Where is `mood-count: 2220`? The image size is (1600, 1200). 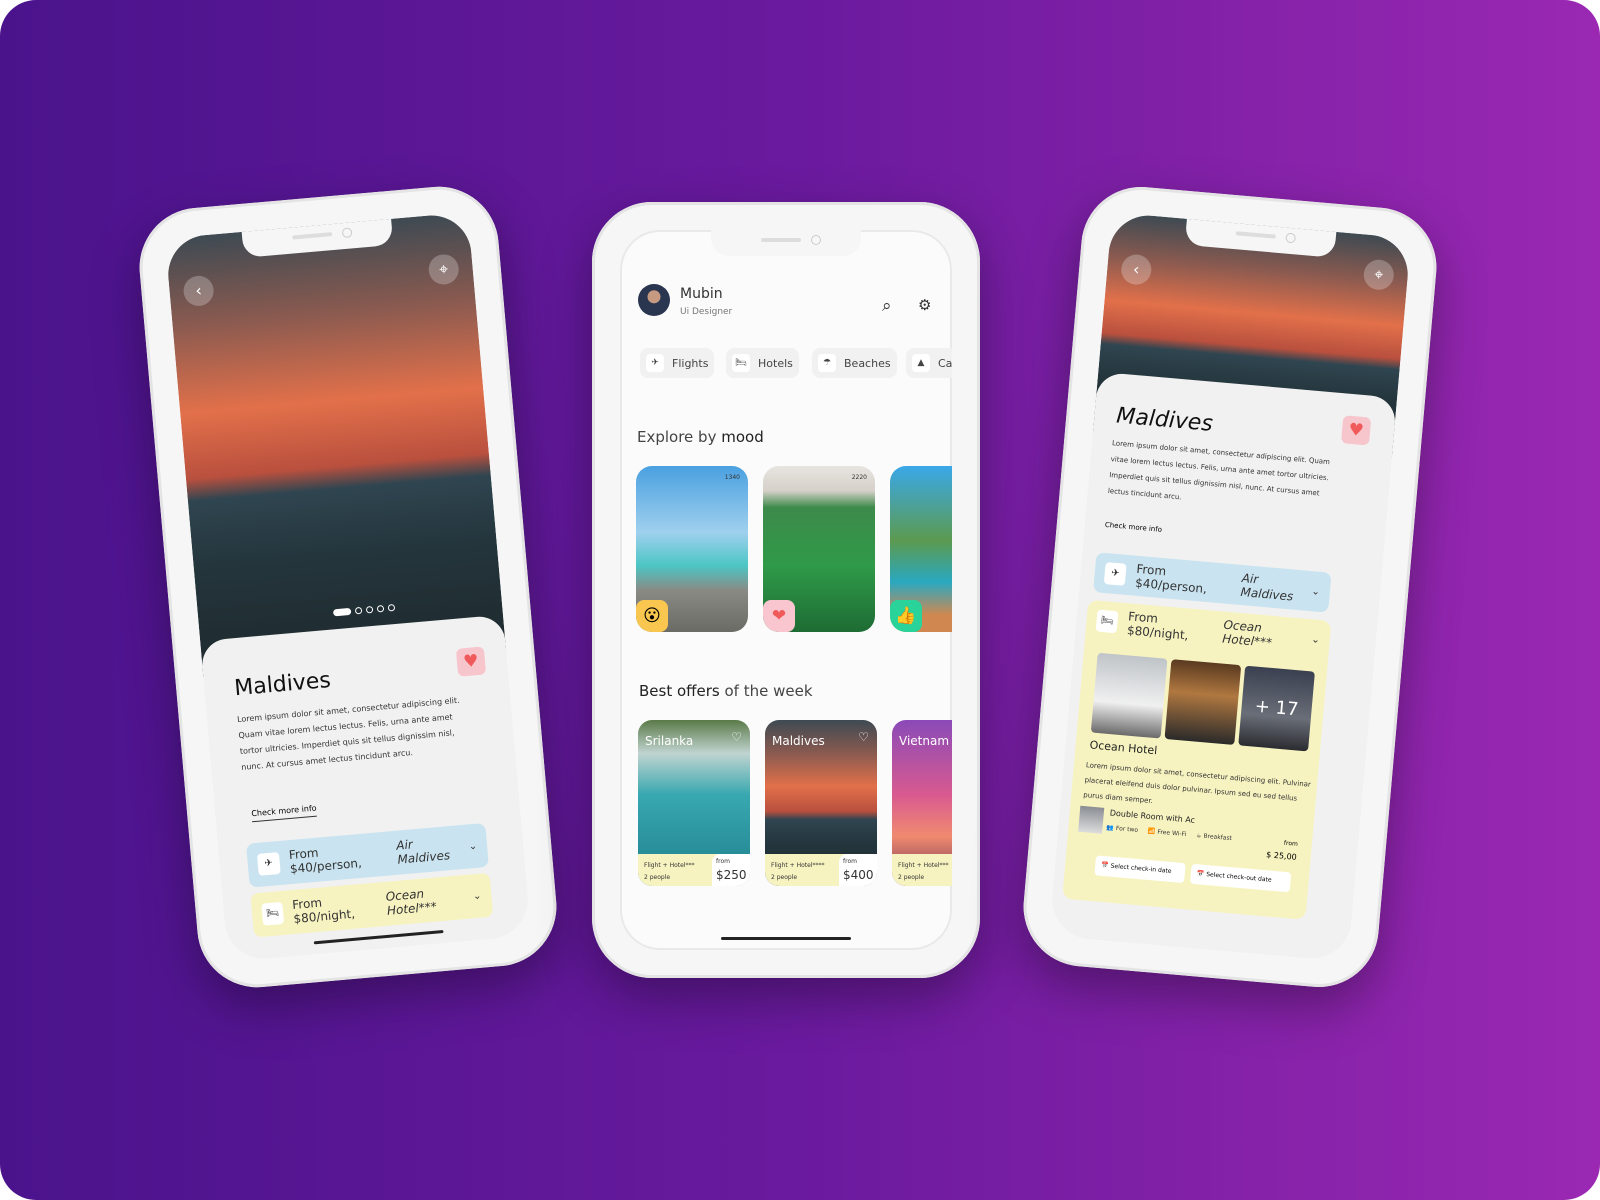
mood-count: 2220 is located at coordinates (859, 477).